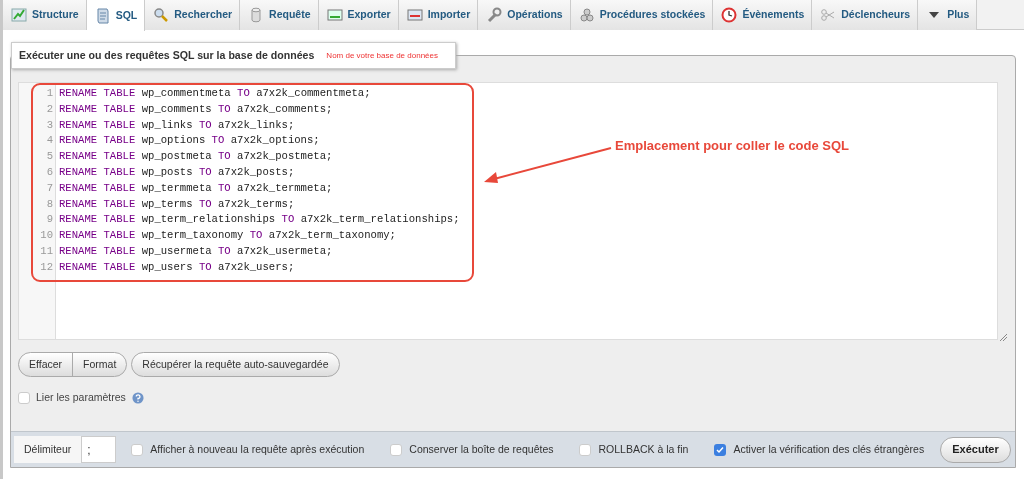  Describe the element at coordinates (829, 449) in the screenshot. I see `option-label: Activer la vérification des clés étrangères` at that location.